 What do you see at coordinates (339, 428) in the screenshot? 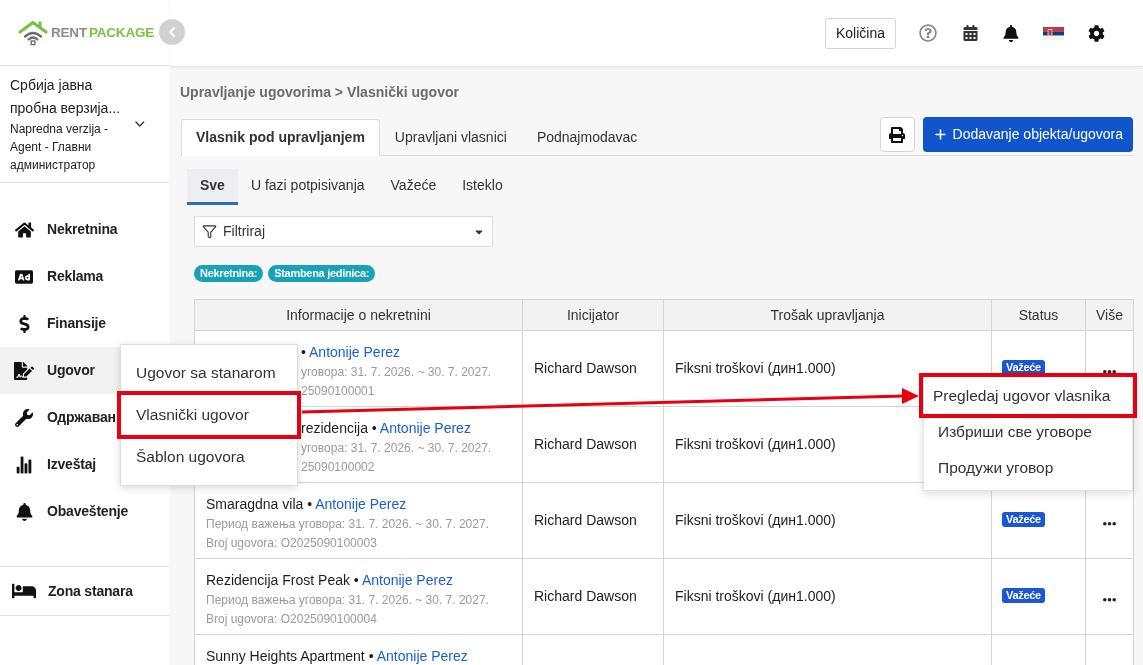
I see `property-name: rezidencija •` at bounding box center [339, 428].